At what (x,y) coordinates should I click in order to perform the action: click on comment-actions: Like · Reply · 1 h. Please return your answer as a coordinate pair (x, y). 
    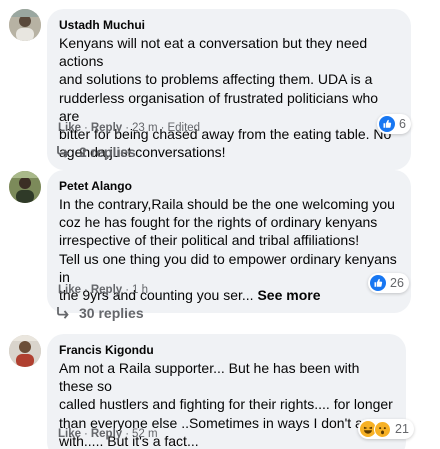
    Looking at the image, I should click on (103, 290).